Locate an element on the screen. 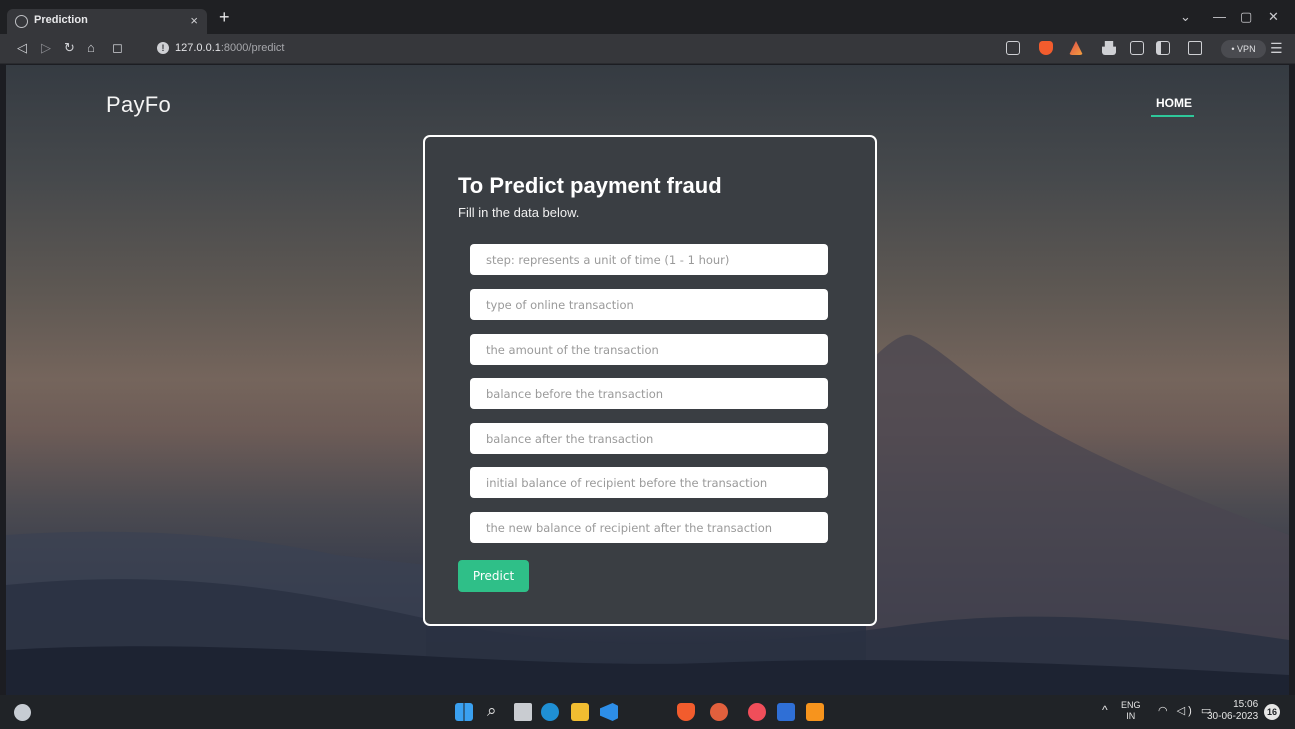 The height and width of the screenshot is (729, 1295). brave-shield-icon is located at coordinates (1046, 48).